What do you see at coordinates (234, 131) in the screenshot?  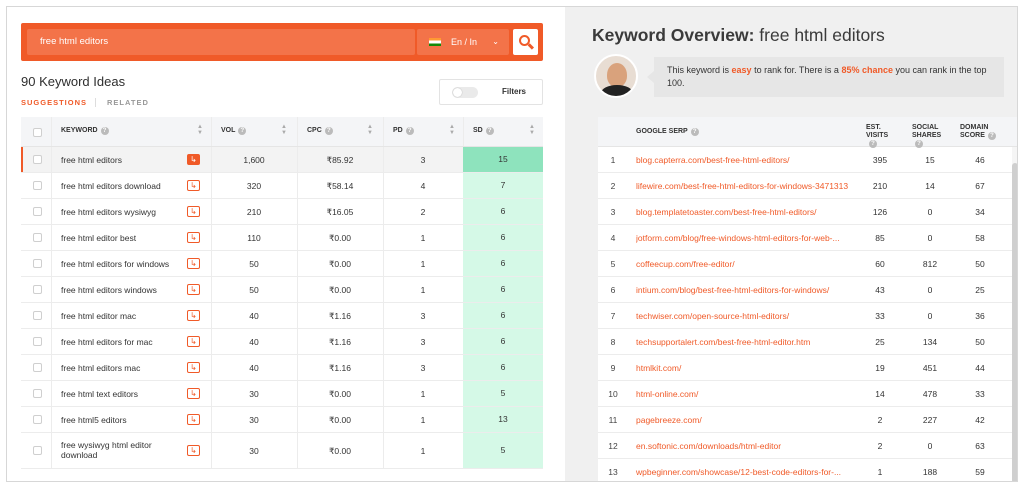 I see `header-vol: VOL?` at bounding box center [234, 131].